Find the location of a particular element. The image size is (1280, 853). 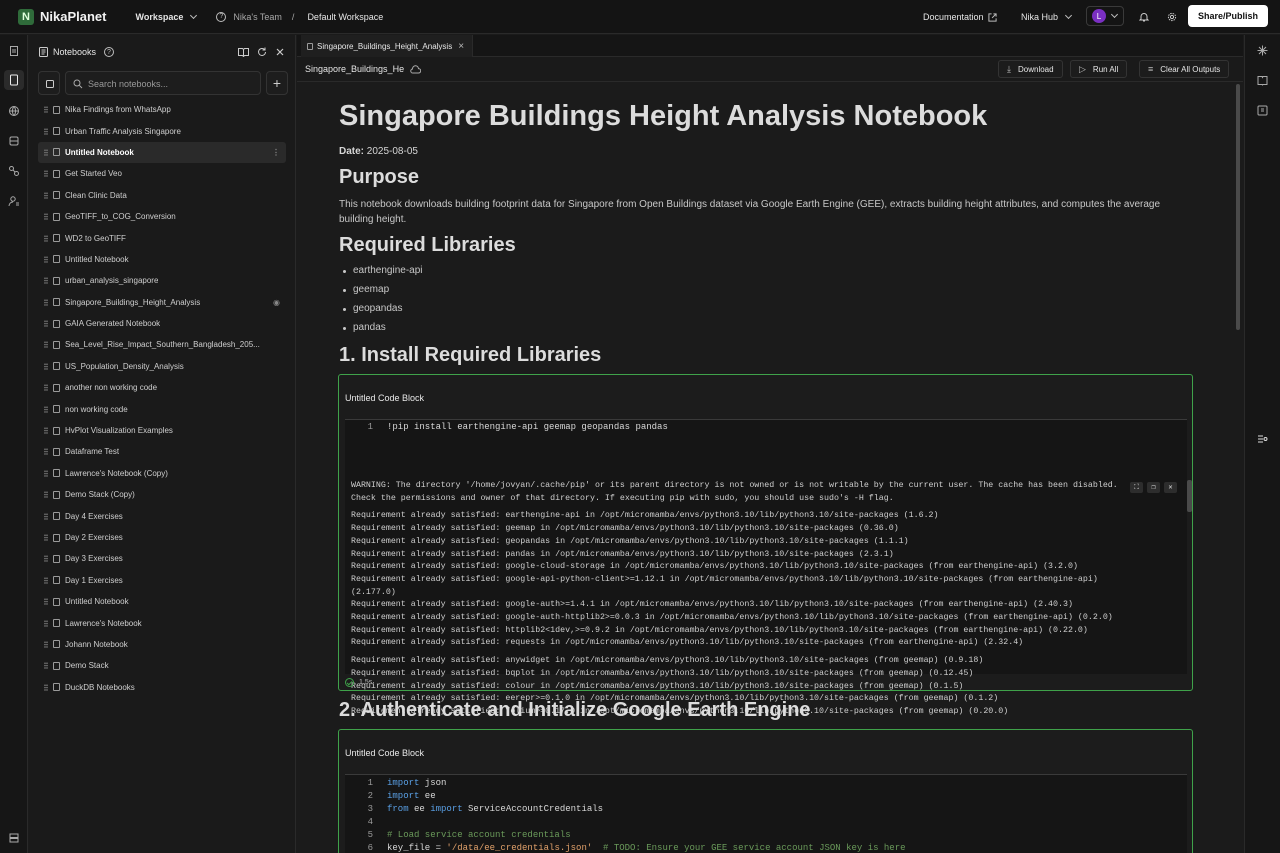

book-open-icon is located at coordinates (243, 52).